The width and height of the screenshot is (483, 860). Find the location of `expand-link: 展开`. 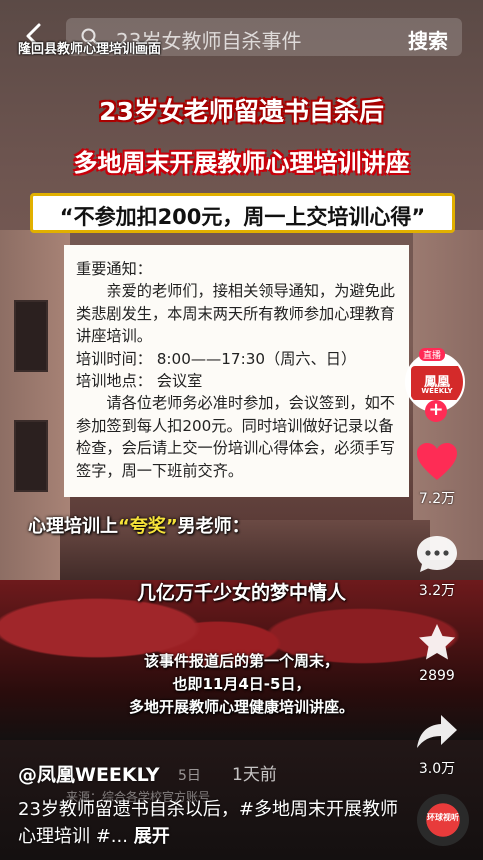

expand-link: 展开 is located at coordinates (152, 836).